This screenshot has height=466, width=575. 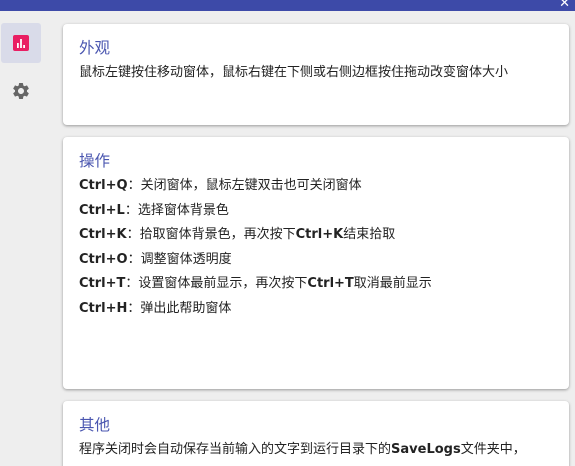 I want to click on shortcut-row: Ctrl+O：调整窗体透明度, so click(x=324, y=263).